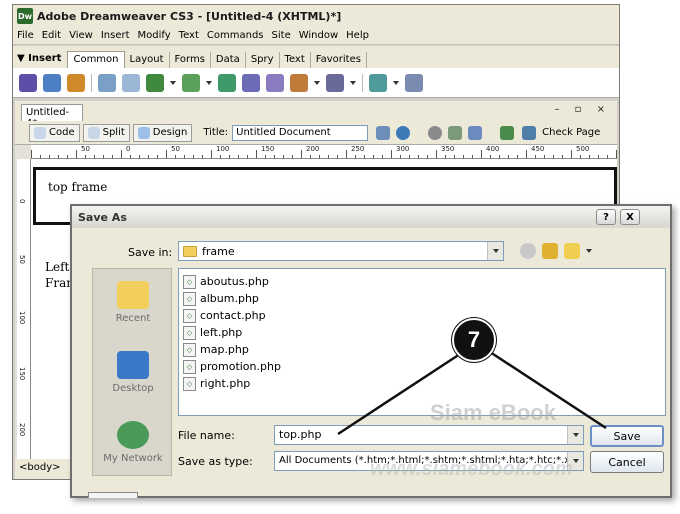 Image resolution: width=680 pixels, height=514 pixels. What do you see at coordinates (399, 394) in the screenshot?
I see `callout-line-filename` at bounding box center [399, 394].